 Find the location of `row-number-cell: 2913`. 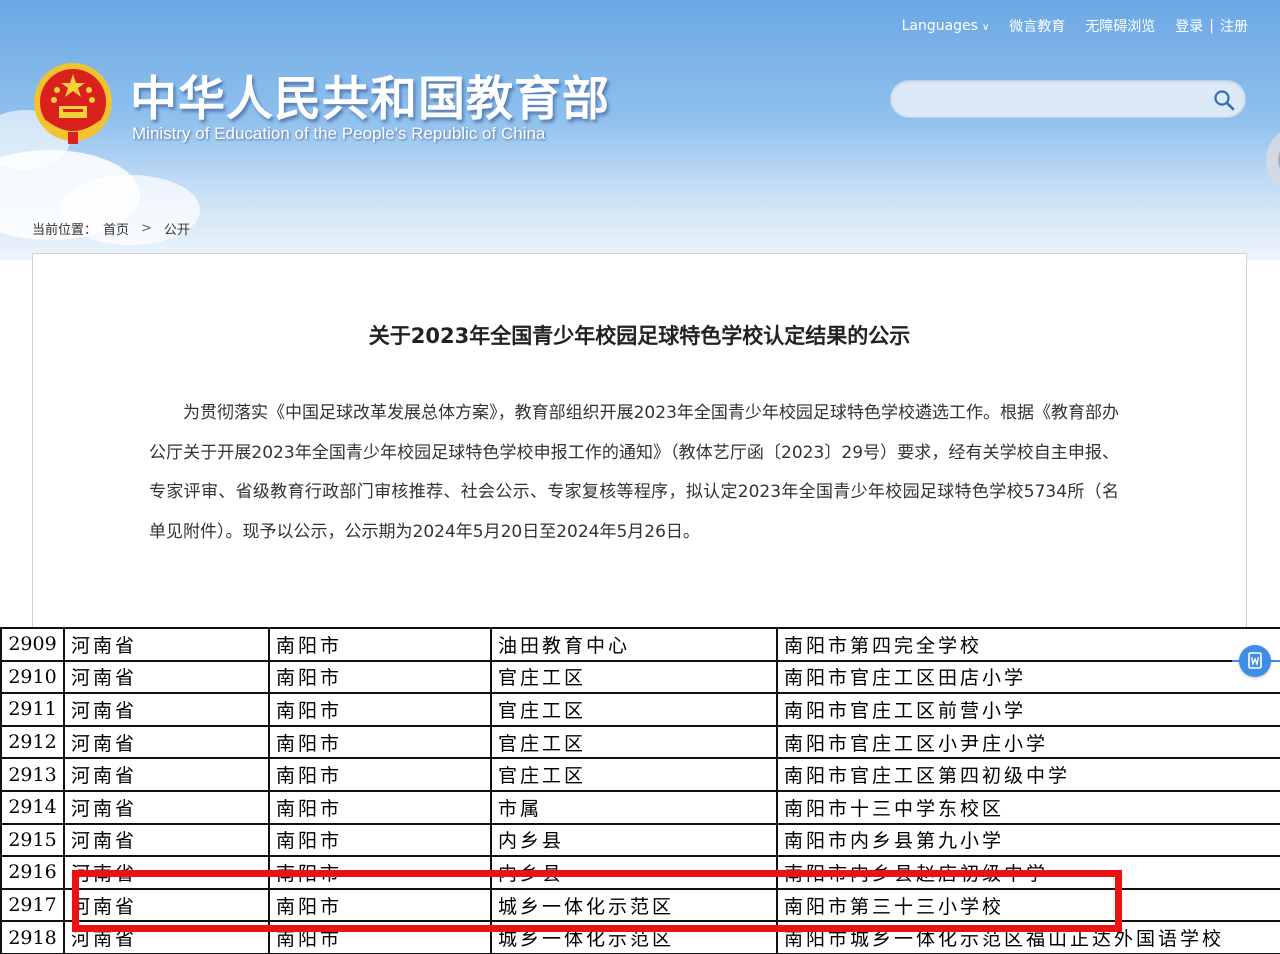

row-number-cell: 2913 is located at coordinates (32, 774).